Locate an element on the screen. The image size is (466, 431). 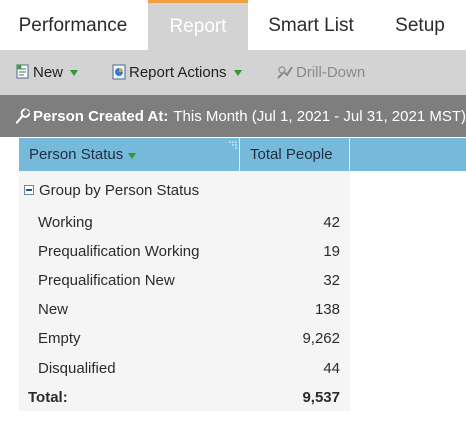
row-status: New is located at coordinates (53, 309).